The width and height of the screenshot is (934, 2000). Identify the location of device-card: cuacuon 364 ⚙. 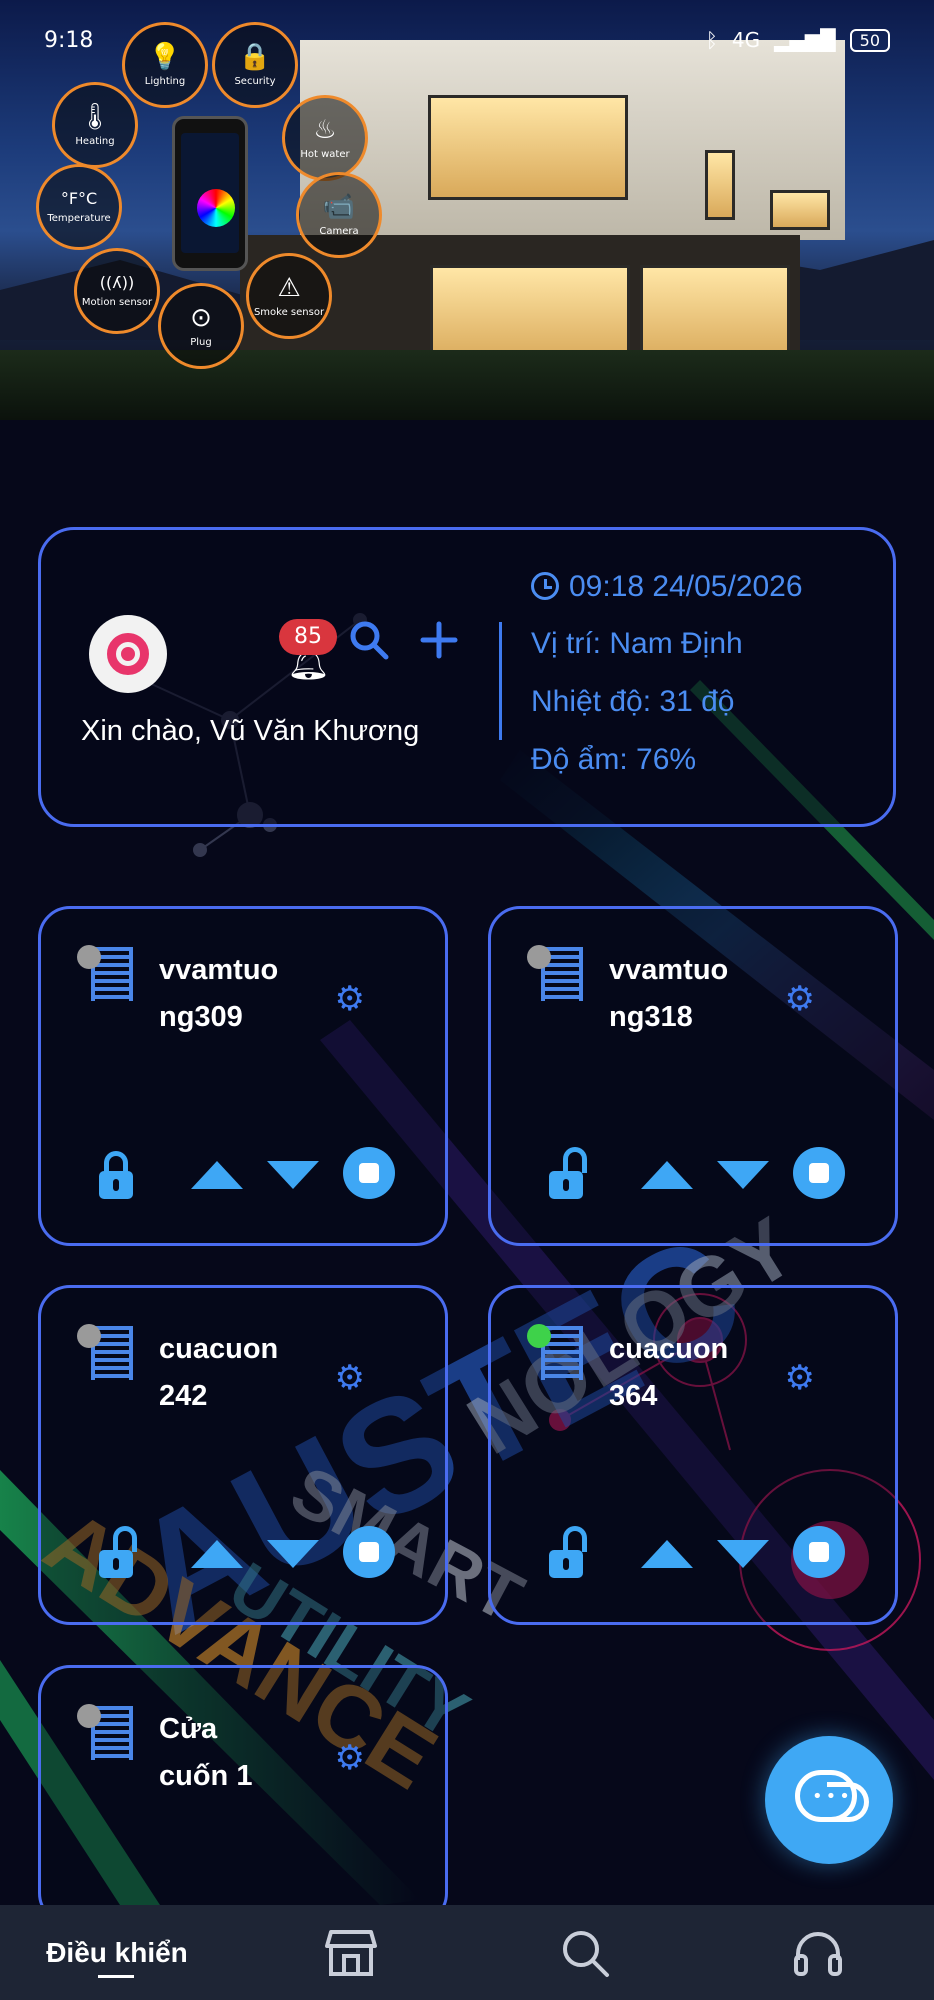
(693, 1455).